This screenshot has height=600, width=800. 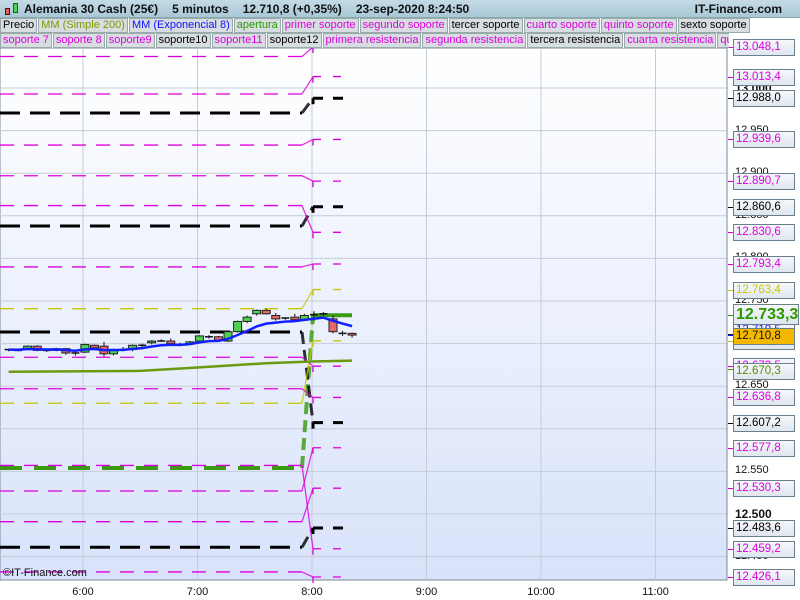 I want to click on price-level-label: 12.607,2, so click(x=764, y=423).